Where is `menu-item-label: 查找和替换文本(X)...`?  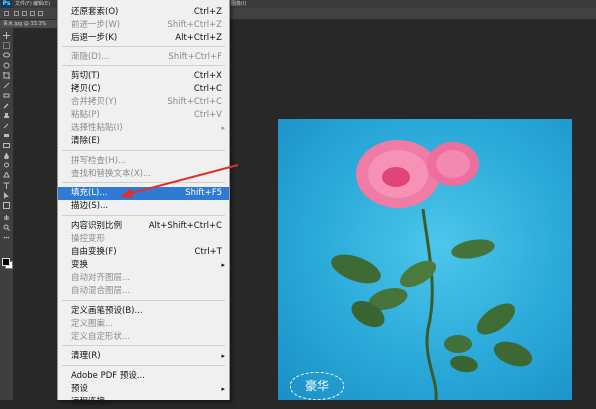 menu-item-label: 查找和替换文本(X)... is located at coordinates (111, 174).